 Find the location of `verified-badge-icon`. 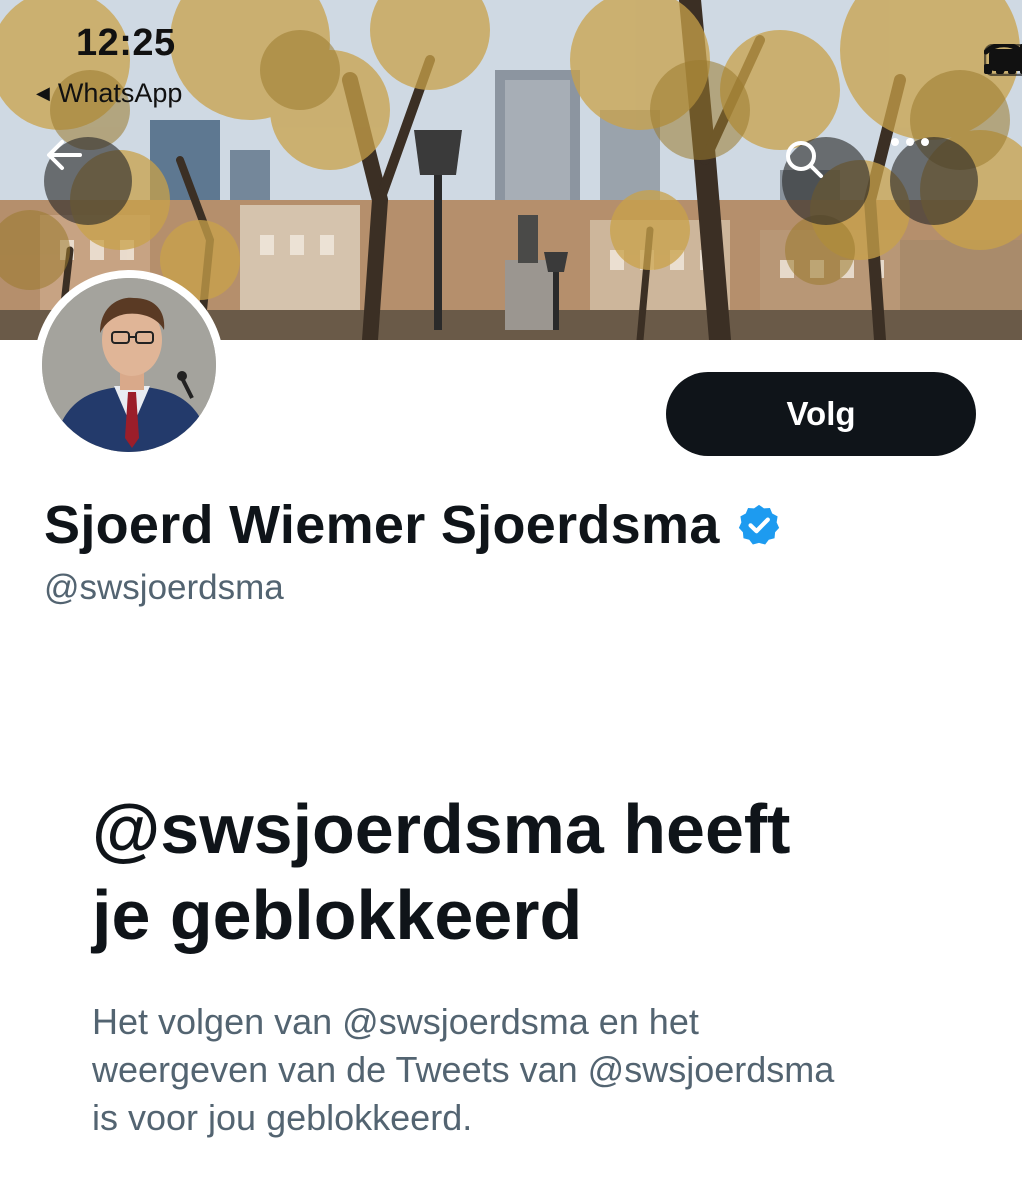

verified-badge-icon is located at coordinates (758, 524).